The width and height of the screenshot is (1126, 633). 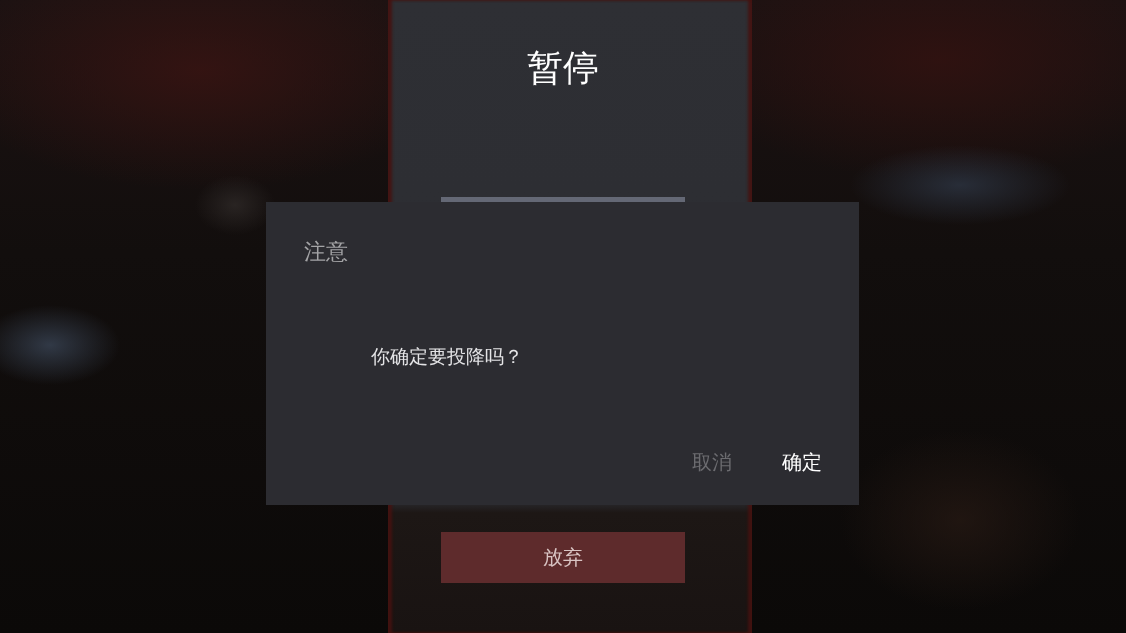 I want to click on confirm-button: 确定, so click(x=802, y=462).